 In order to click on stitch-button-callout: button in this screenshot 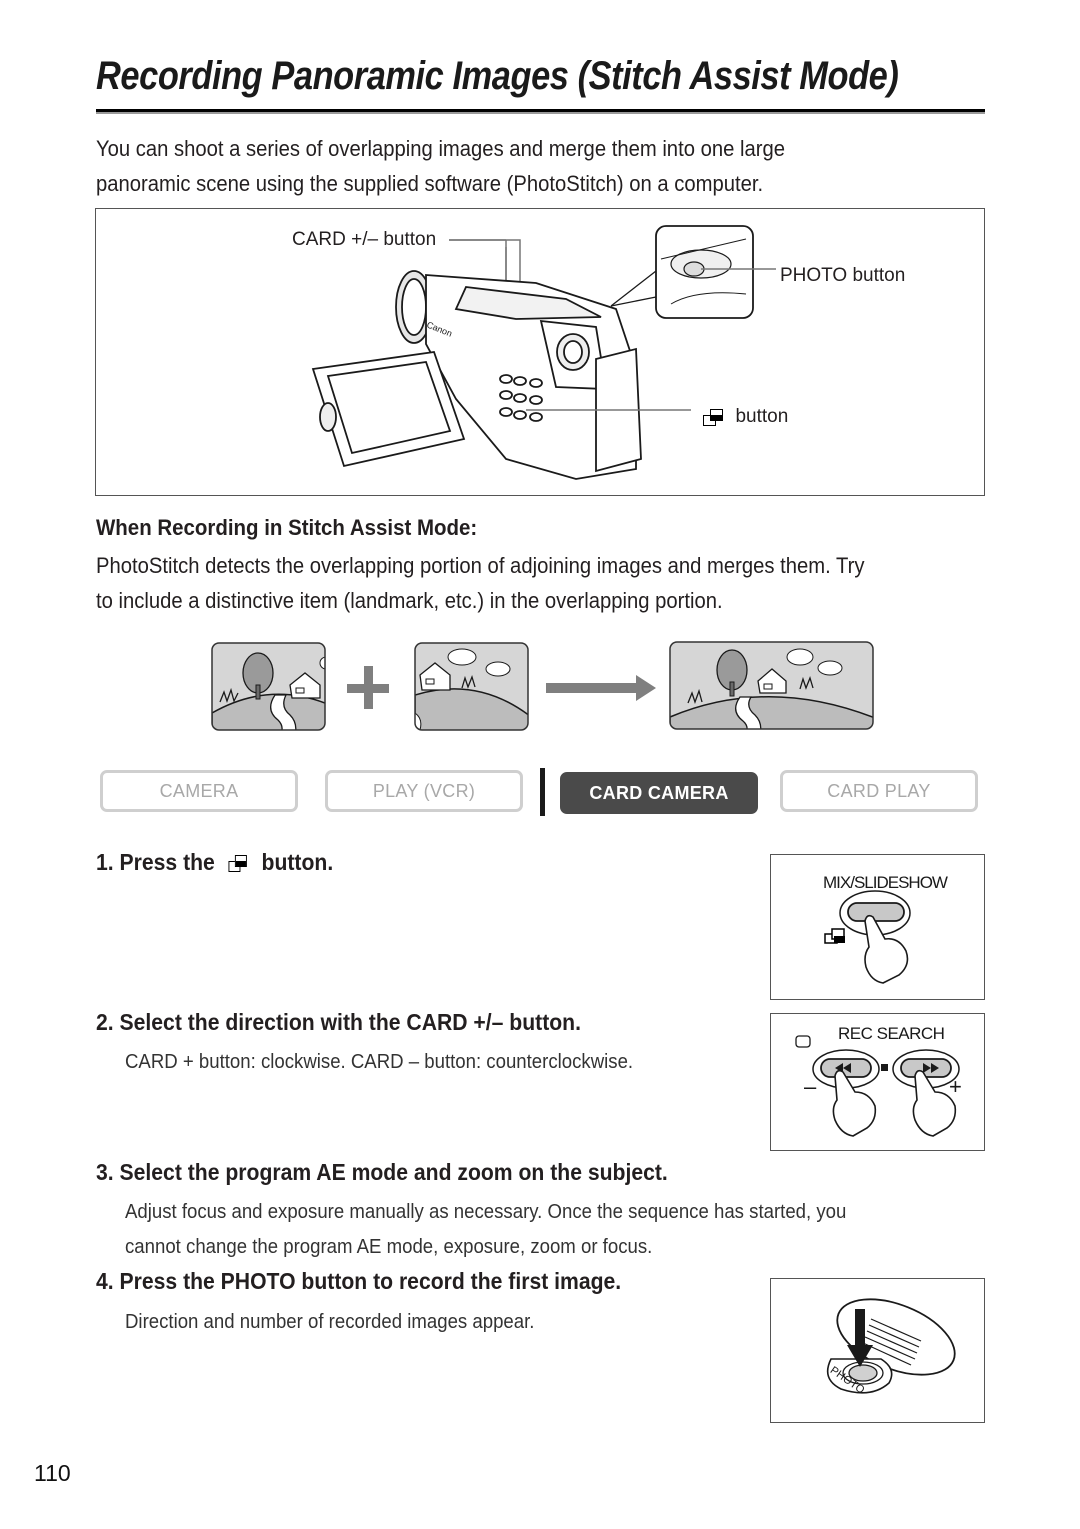, I will do `click(745, 417)`.